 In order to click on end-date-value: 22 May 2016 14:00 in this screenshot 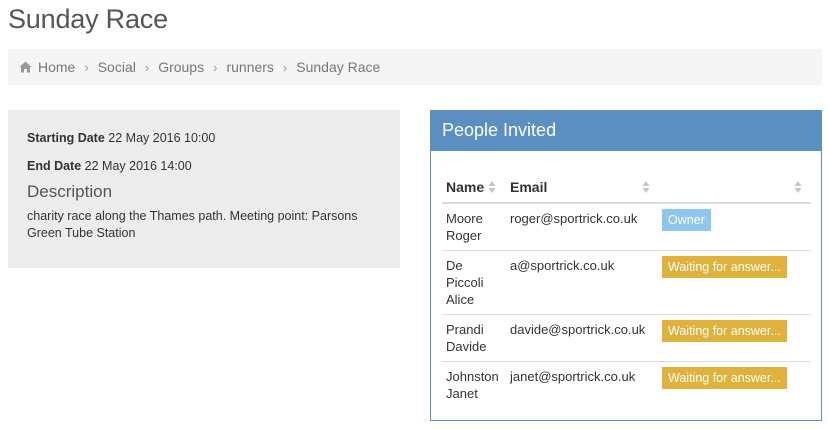, I will do `click(138, 166)`.